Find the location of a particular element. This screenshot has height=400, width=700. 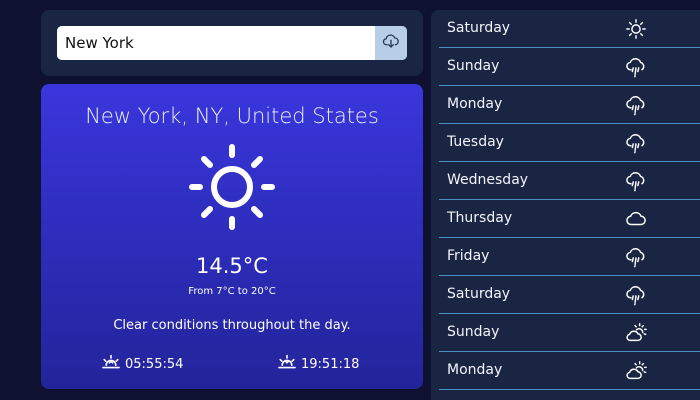

search-box is located at coordinates (232, 43).